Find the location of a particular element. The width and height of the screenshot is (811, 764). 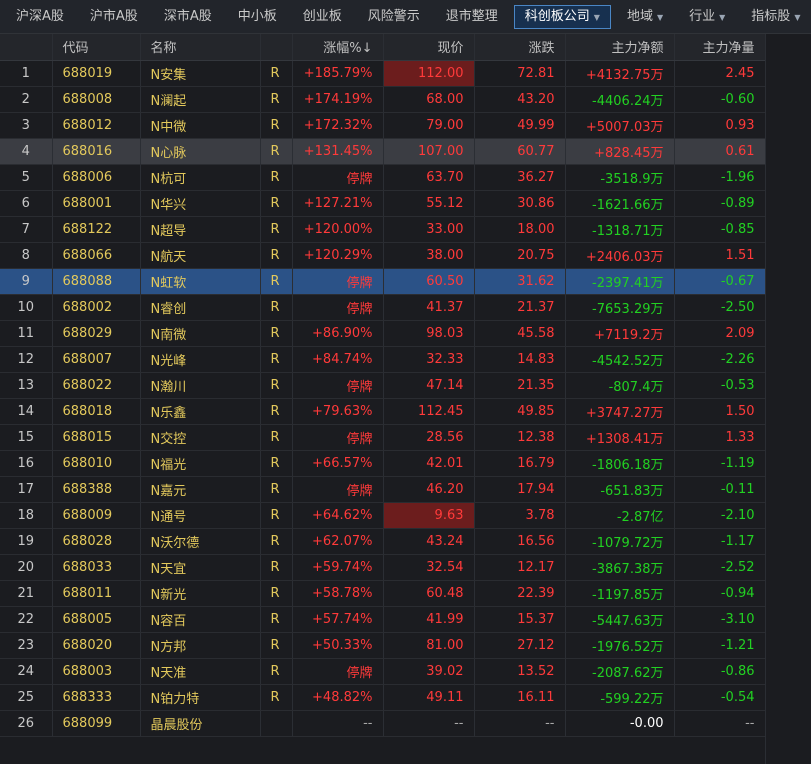

row-index-cell: 1 is located at coordinates (26, 73).